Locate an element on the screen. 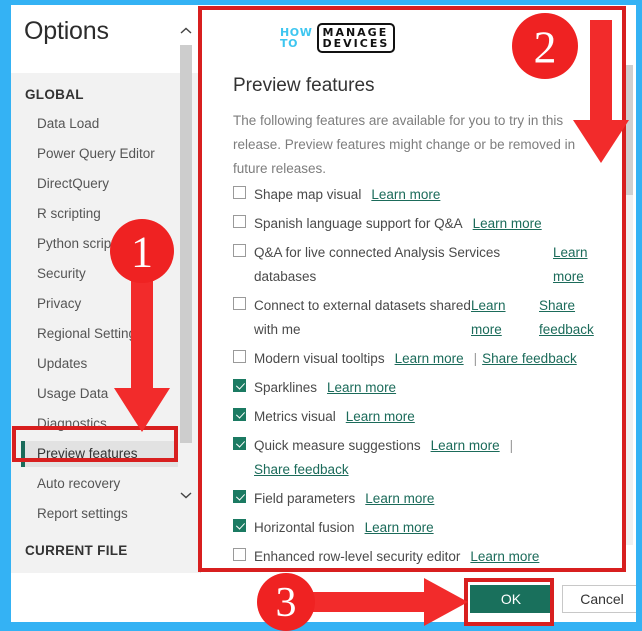  feature-label: Enhanced row-level security editor is located at coordinates (357, 556).